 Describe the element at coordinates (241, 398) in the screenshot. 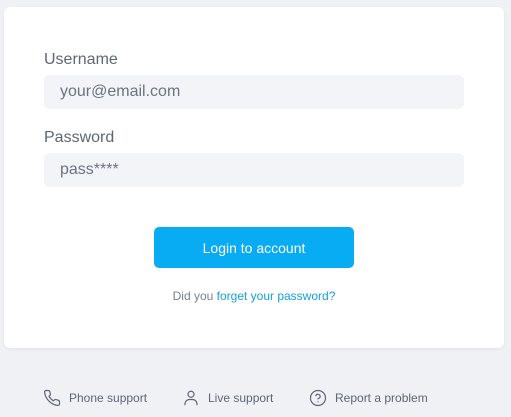

I see `live-support-label: Live support` at that location.